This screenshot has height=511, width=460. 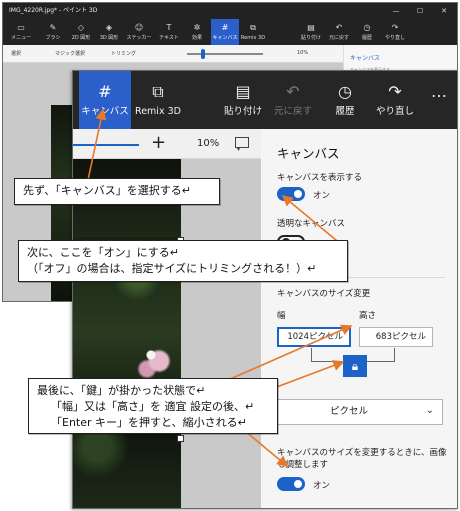 I want to click on history-button: ◷ 履歴, so click(x=345, y=100).